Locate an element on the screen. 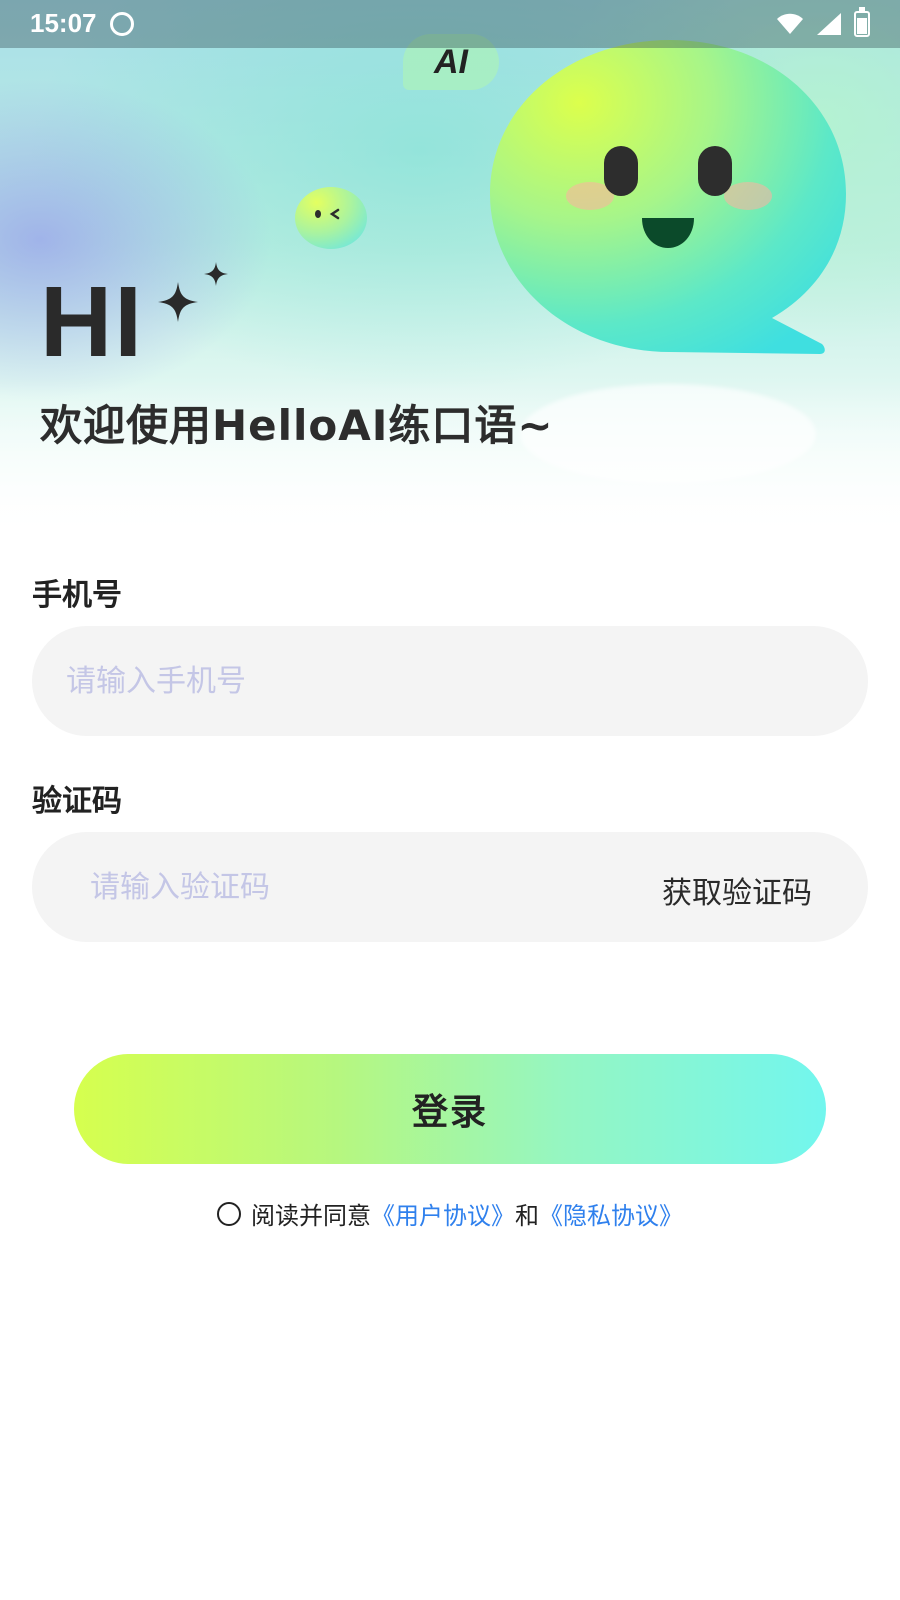 The image size is (900, 1600). phone-input-container is located at coordinates (450, 681).